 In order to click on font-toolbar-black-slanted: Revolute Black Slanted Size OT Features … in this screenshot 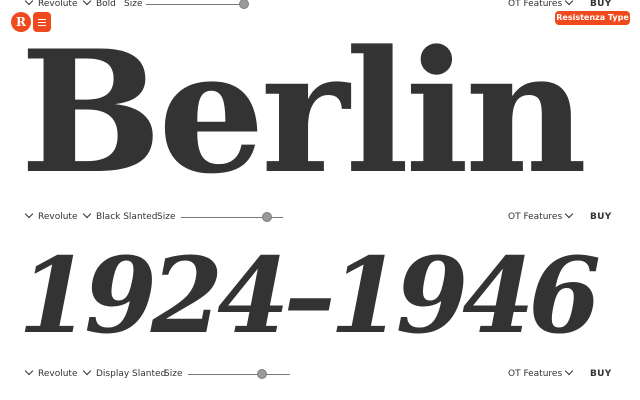, I will do `click(320, 217)`.